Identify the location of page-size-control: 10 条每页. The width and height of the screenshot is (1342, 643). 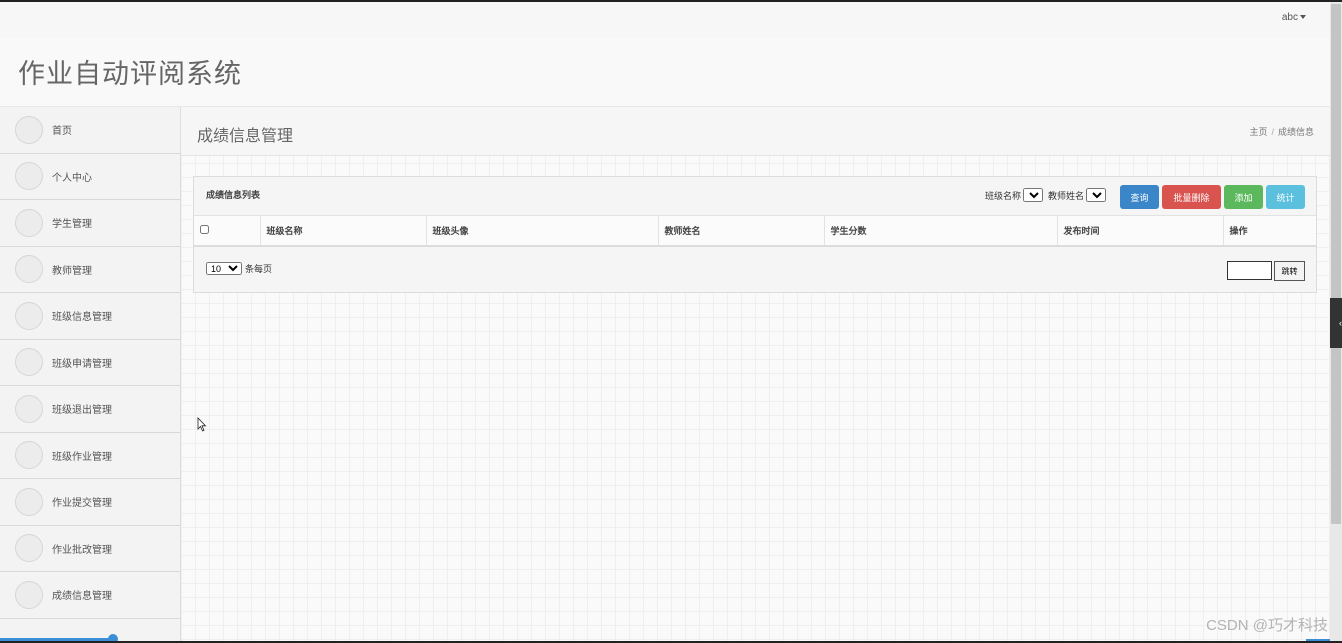
(239, 268).